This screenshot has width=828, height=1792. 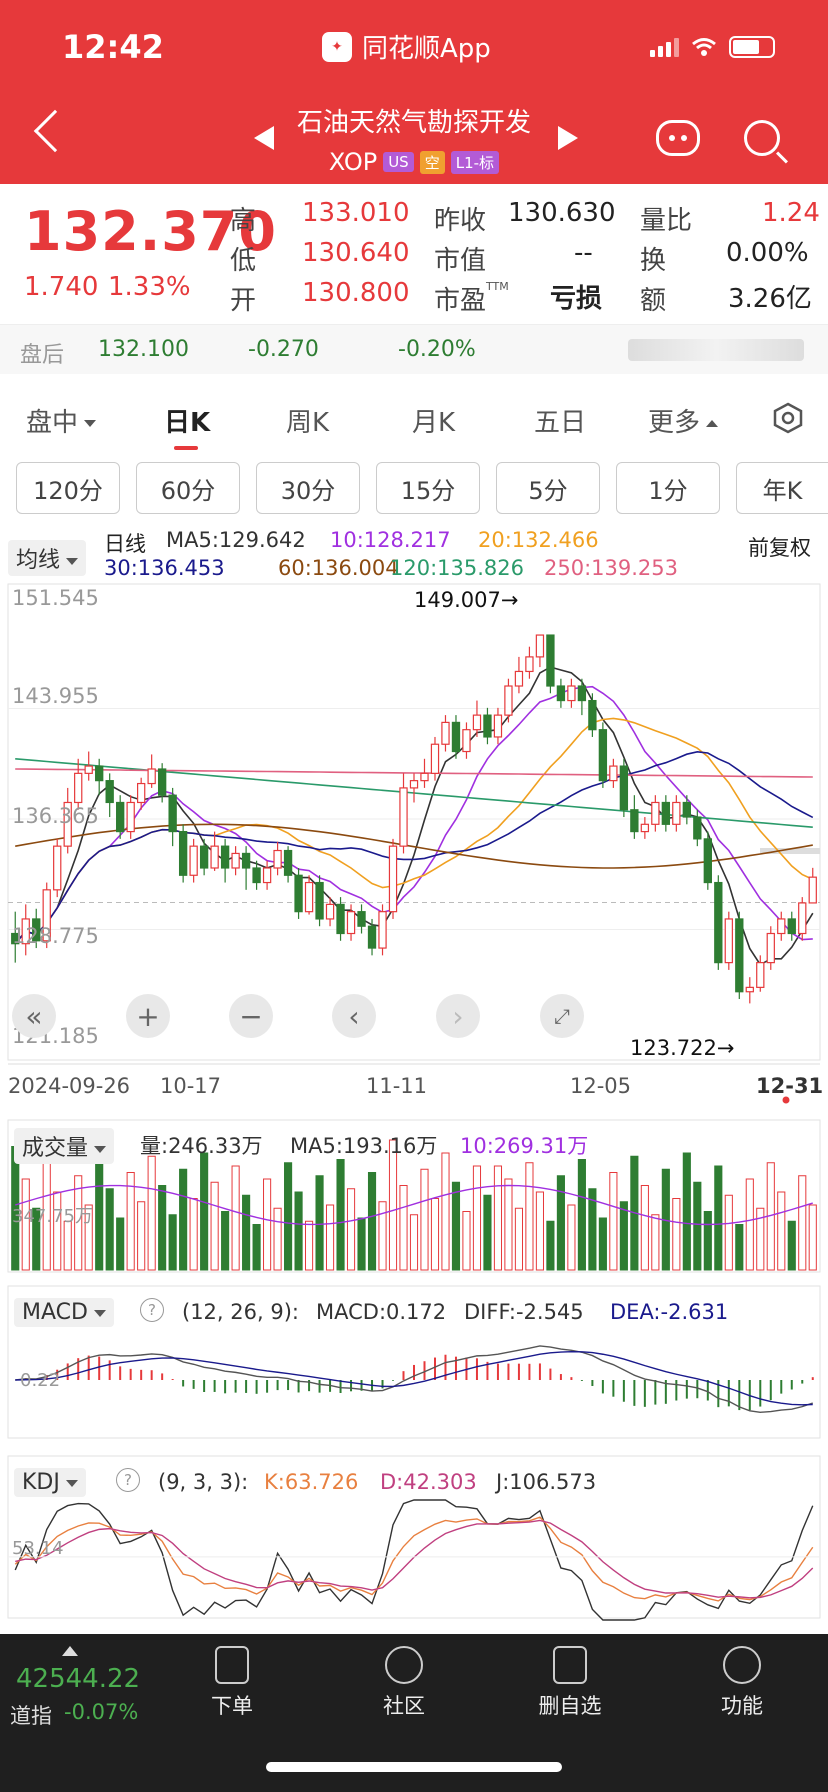 I want to click on index-expand-icon, so click(x=70, y=1651).